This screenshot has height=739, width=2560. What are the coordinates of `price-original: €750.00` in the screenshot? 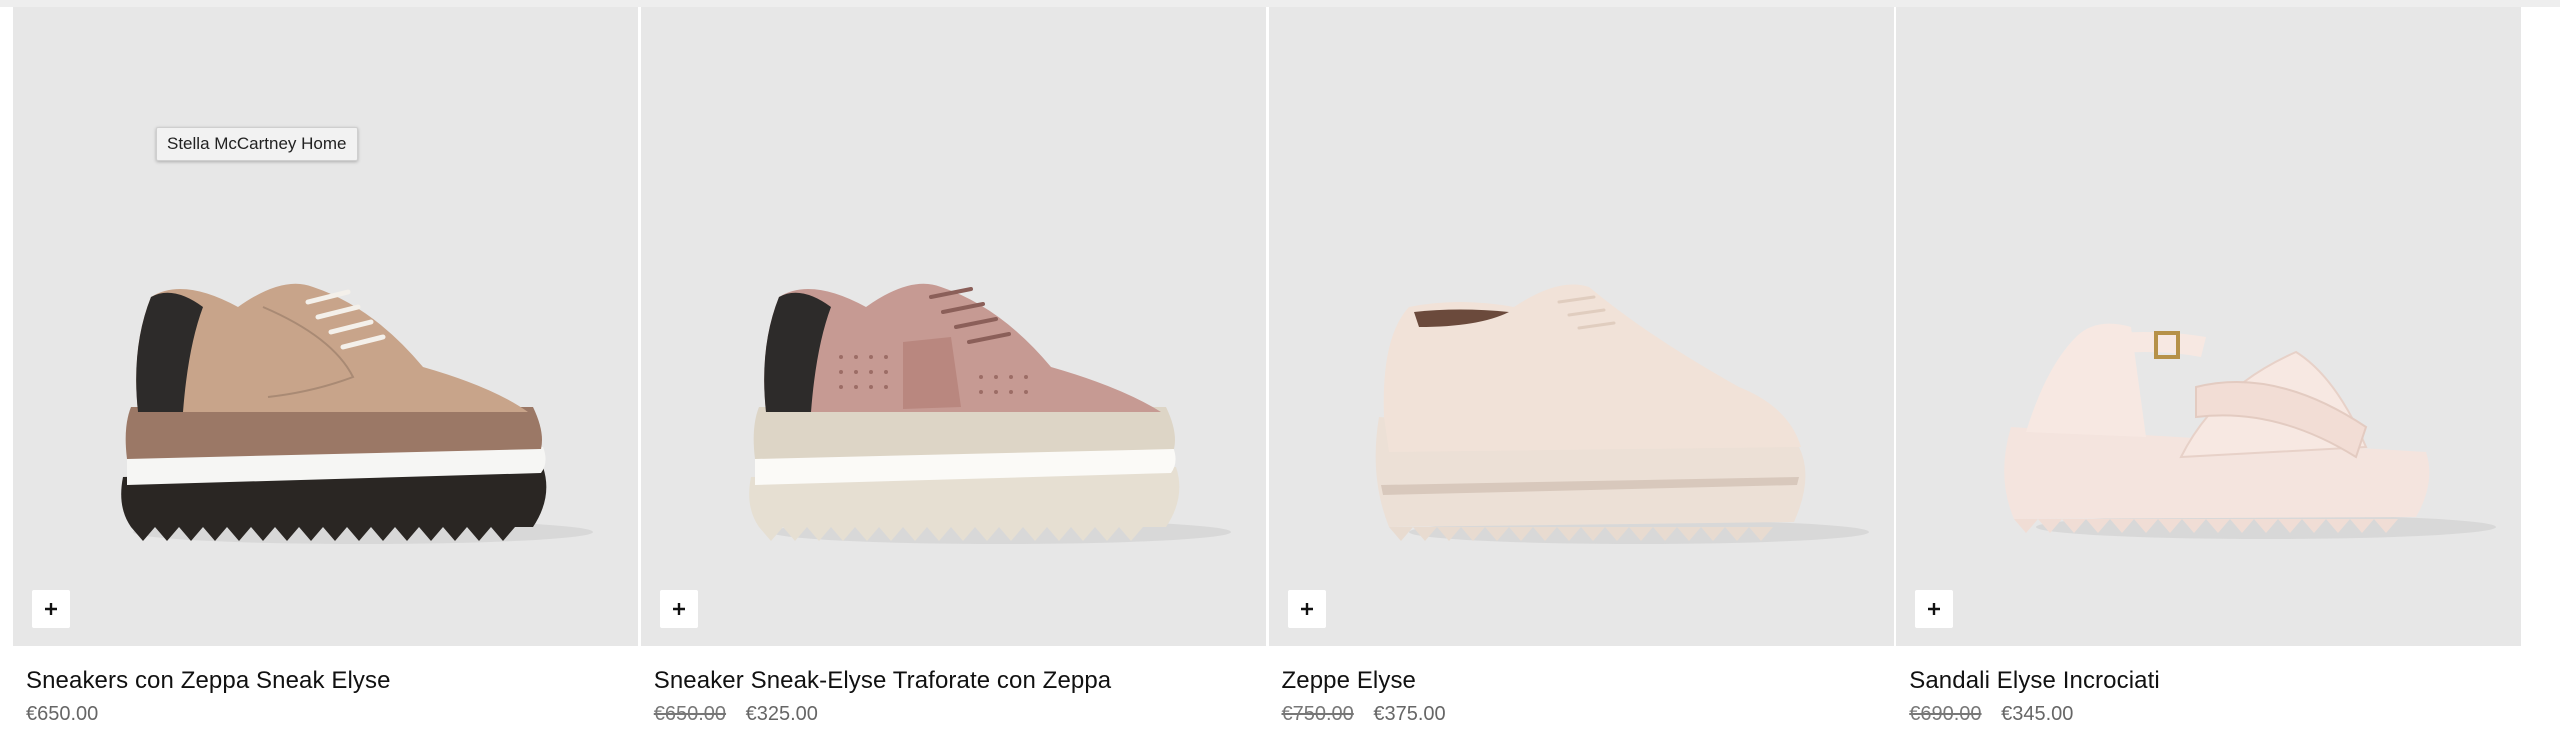 It's located at (1317, 714).